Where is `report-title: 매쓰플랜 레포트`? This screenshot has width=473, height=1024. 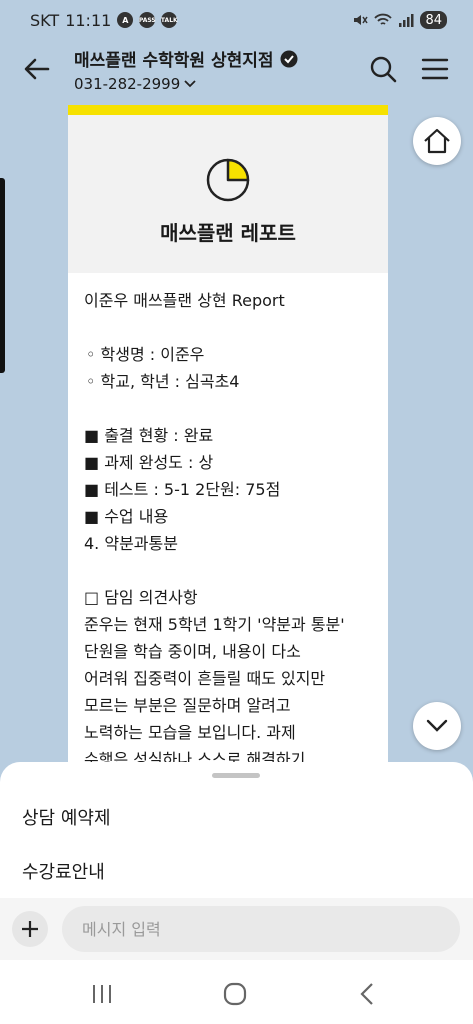
report-title: 매쓰플랜 레포트 is located at coordinates (228, 233).